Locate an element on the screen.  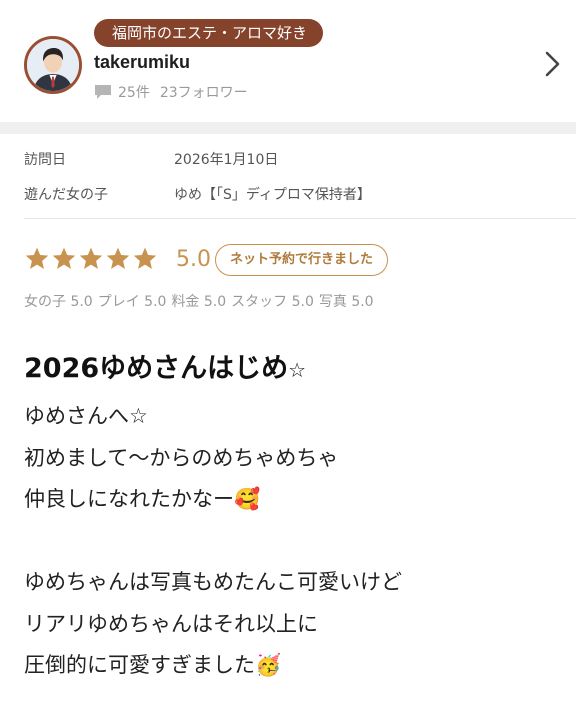
sub-score-item: スタッフ 5.0 is located at coordinates (272, 302).